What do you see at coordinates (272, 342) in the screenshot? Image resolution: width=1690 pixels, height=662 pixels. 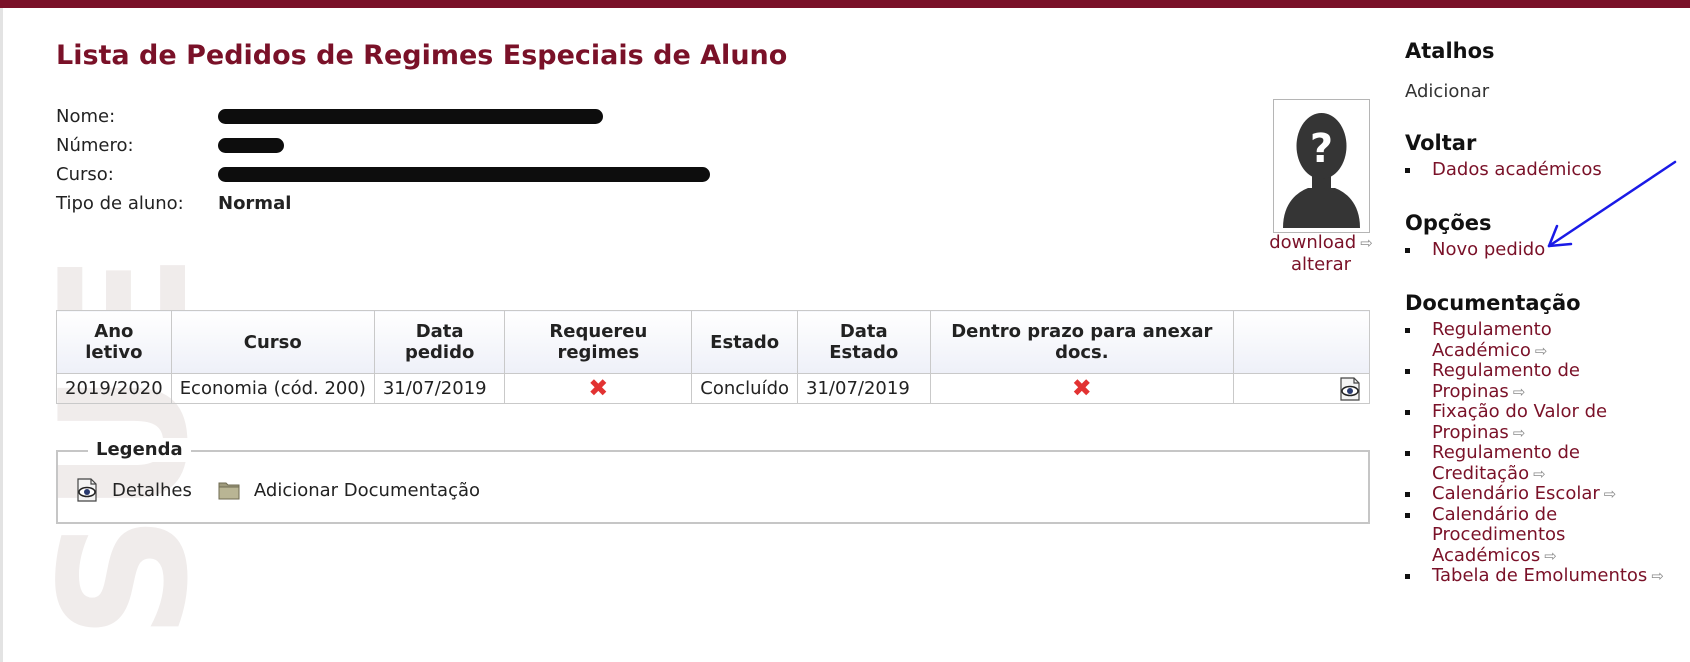 I see `col-curso: Curso` at bounding box center [272, 342].